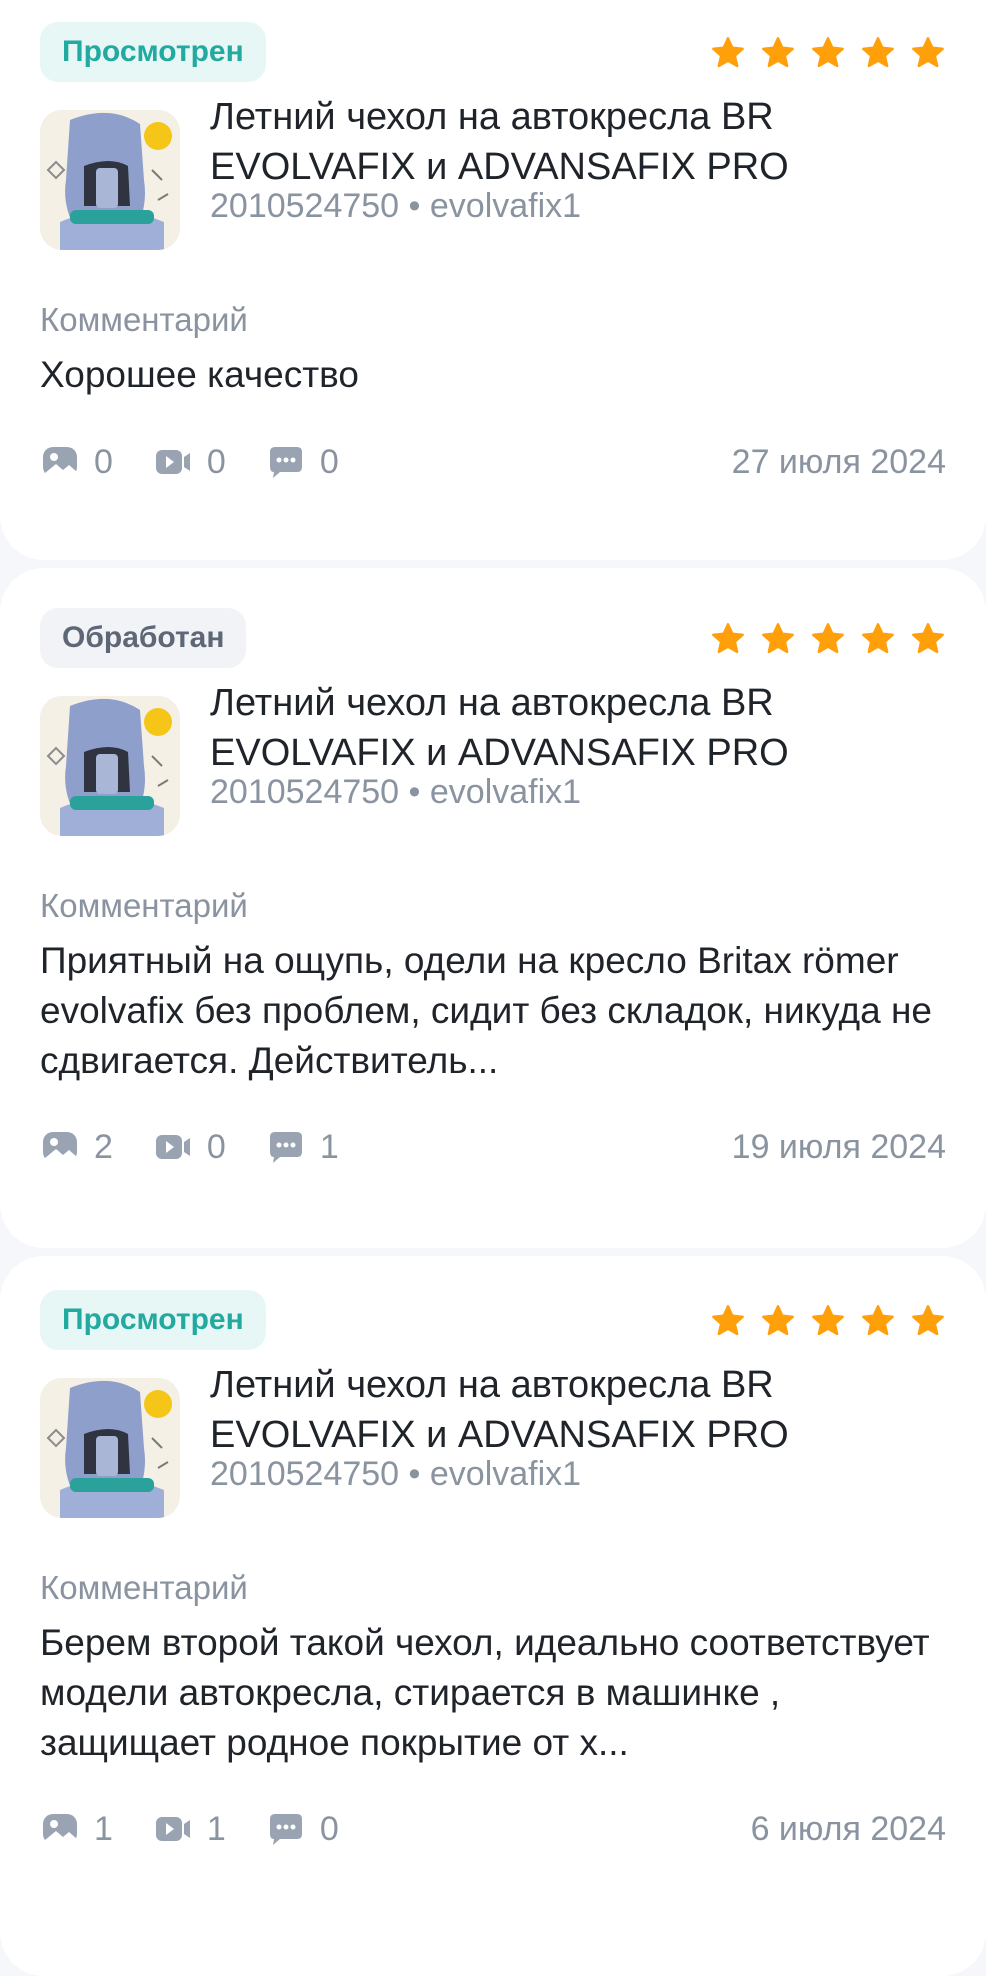 This screenshot has width=986, height=1976. I want to click on review-stats: 2 0 1, so click(209, 1147).